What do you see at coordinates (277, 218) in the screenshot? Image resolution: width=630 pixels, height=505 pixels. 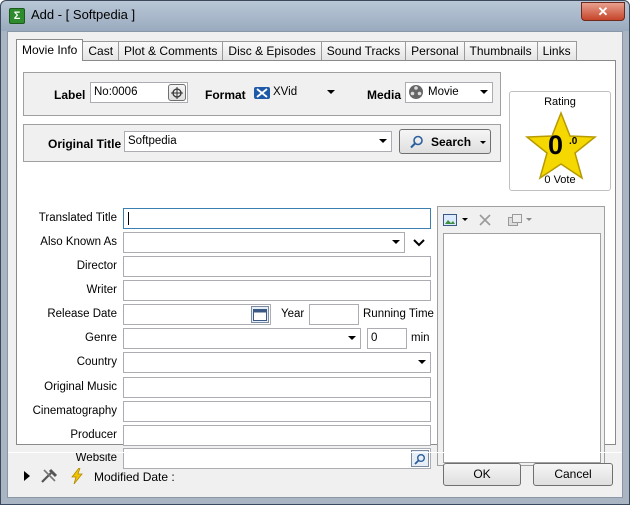 I see `translated-title-field` at bounding box center [277, 218].